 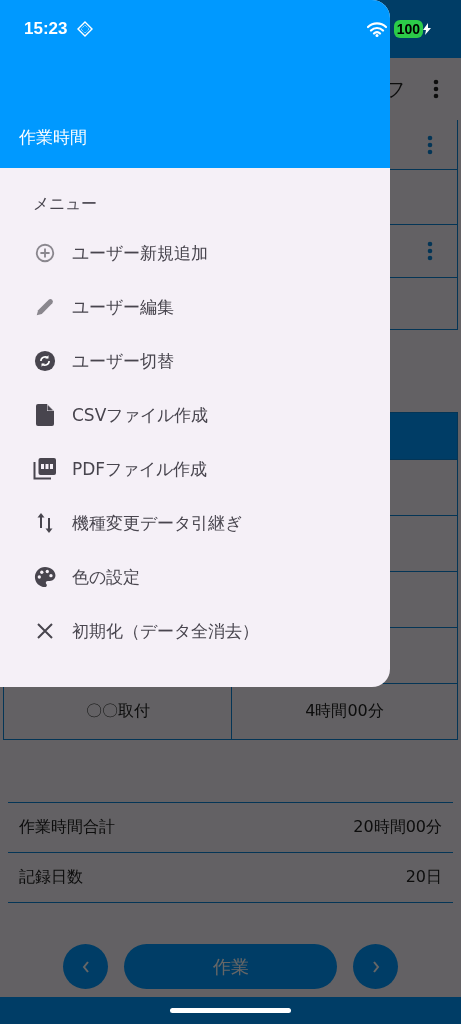 What do you see at coordinates (195, 361) in the screenshot?
I see `menu-item: ユーザー切替` at bounding box center [195, 361].